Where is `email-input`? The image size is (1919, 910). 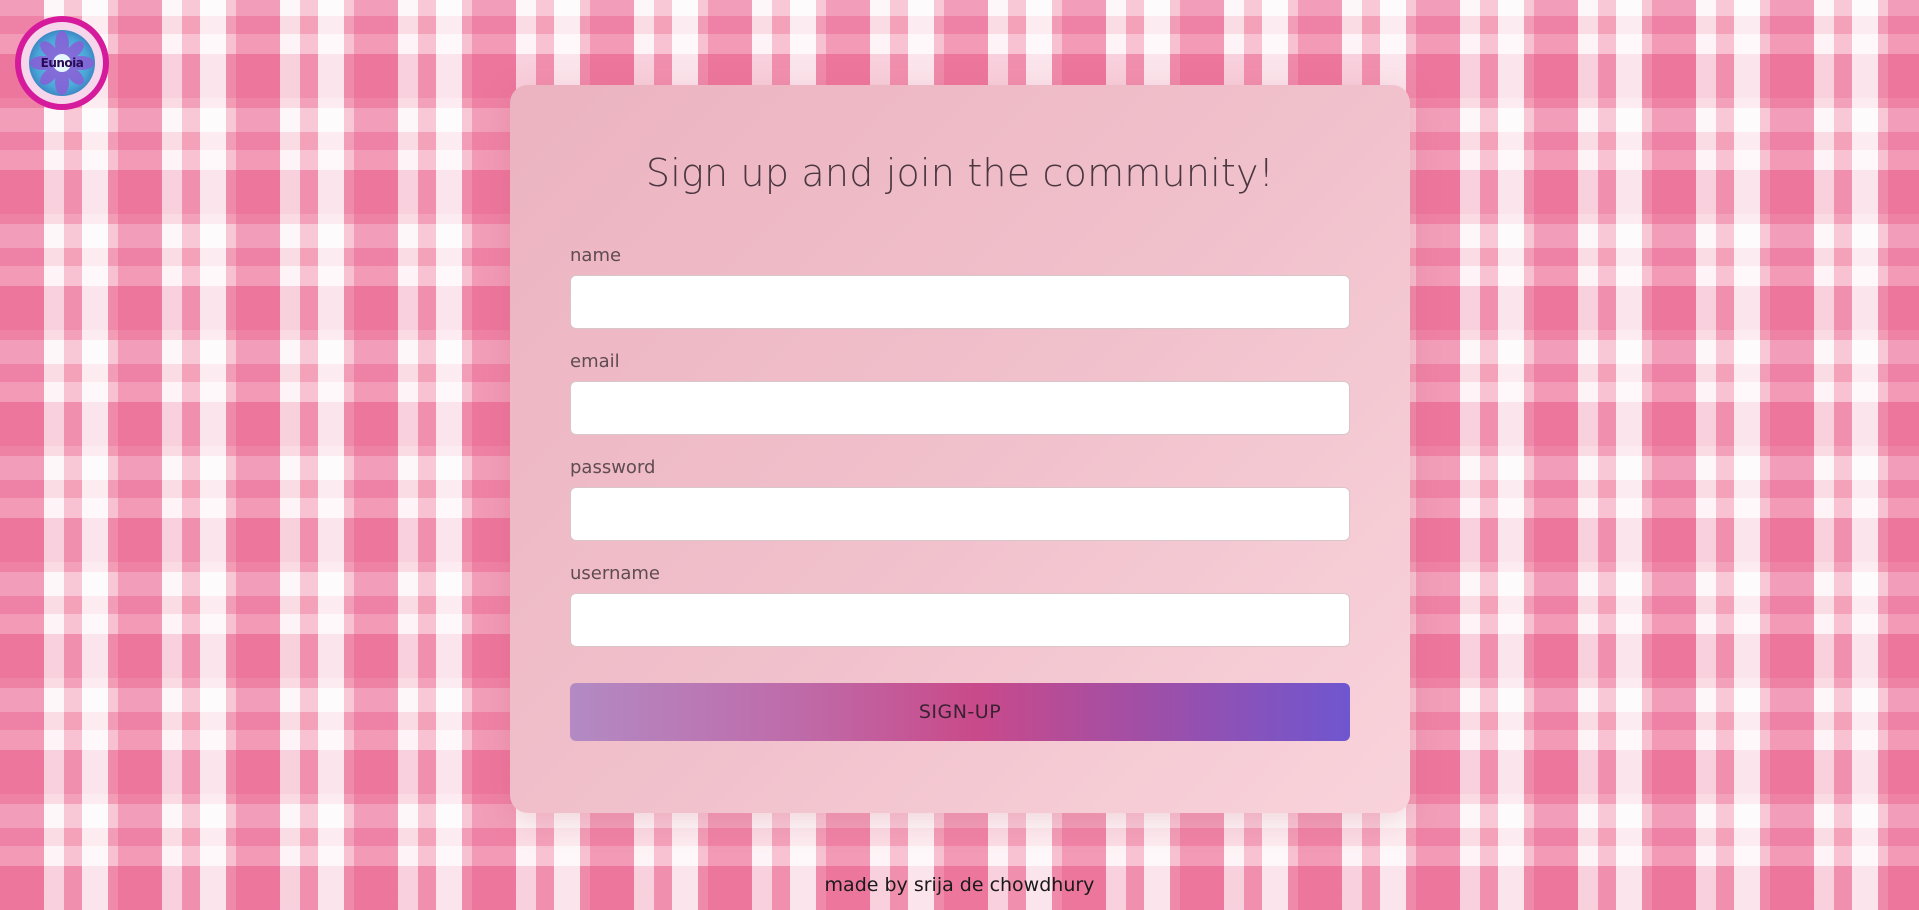
email-input is located at coordinates (960, 408).